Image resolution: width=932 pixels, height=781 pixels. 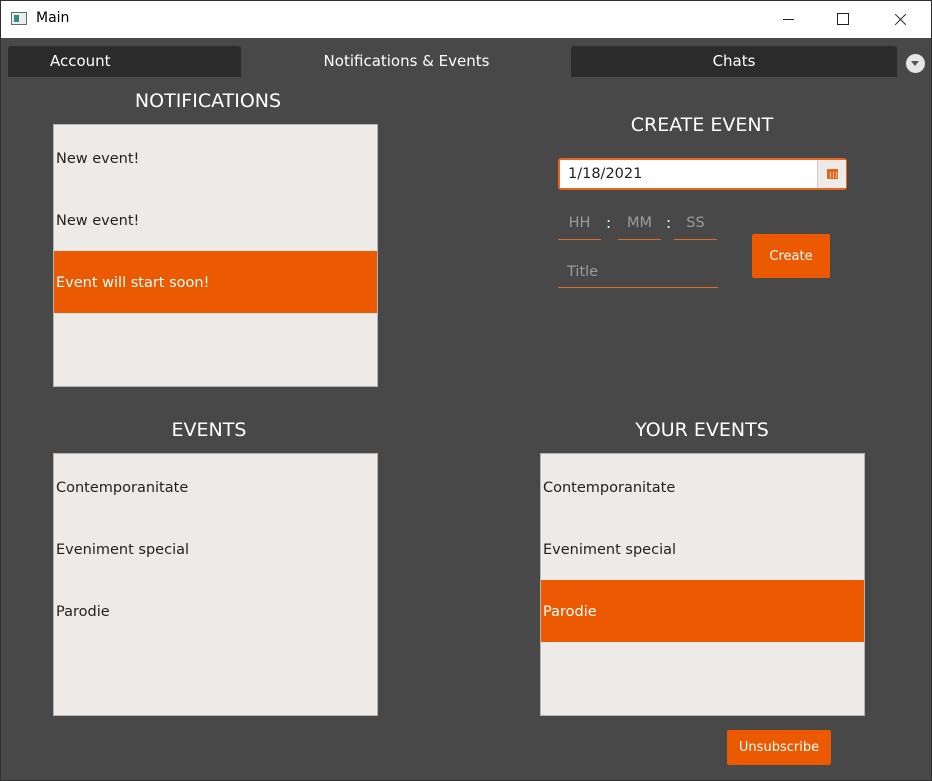 I want to click on event-date-picker, so click(x=702, y=174).